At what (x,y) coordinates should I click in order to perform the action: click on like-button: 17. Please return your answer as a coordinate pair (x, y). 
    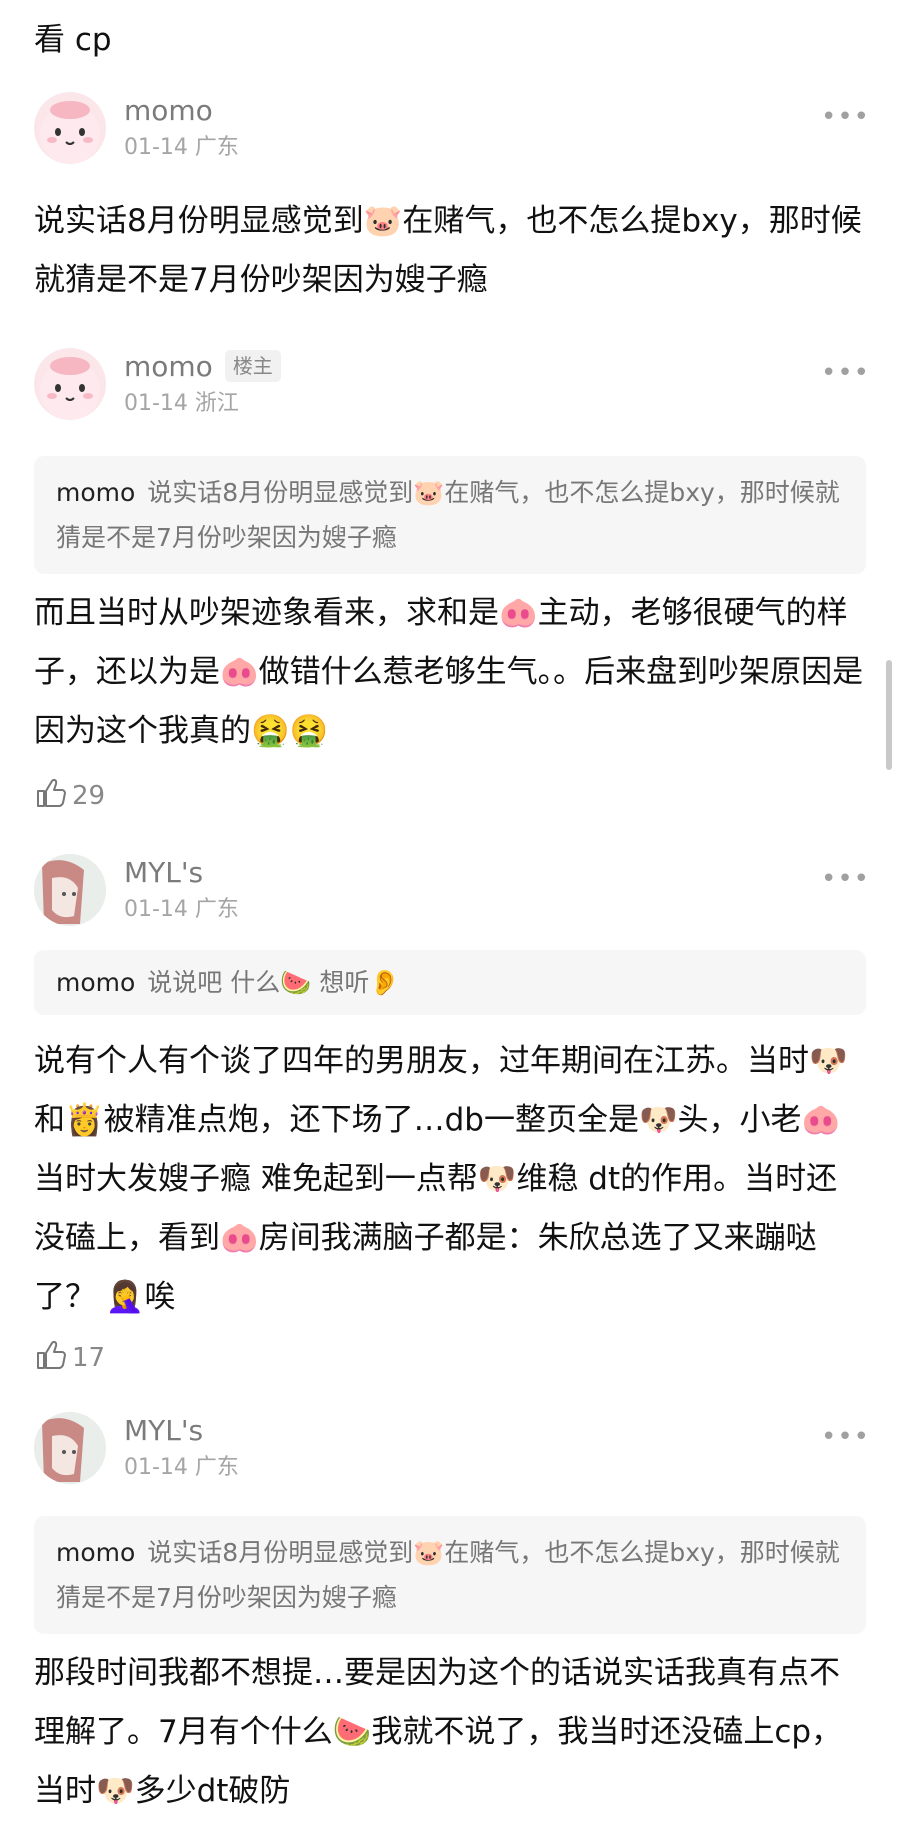
    Looking at the image, I should click on (69, 1357).